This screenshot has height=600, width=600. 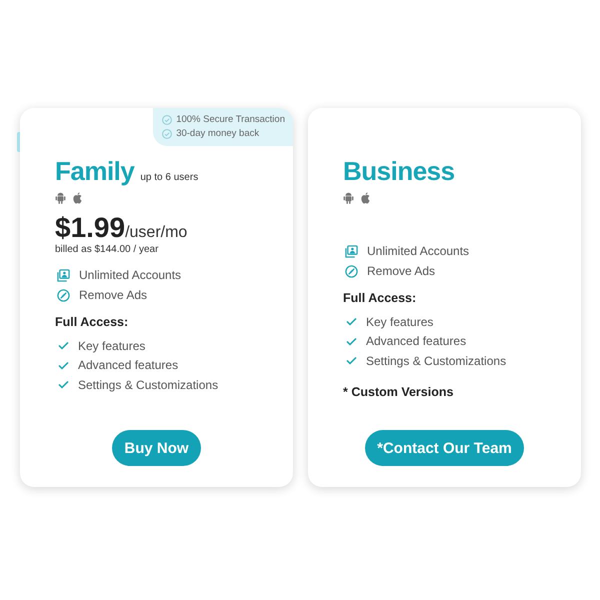 I want to click on ribbon-strip, so click(x=18, y=142).